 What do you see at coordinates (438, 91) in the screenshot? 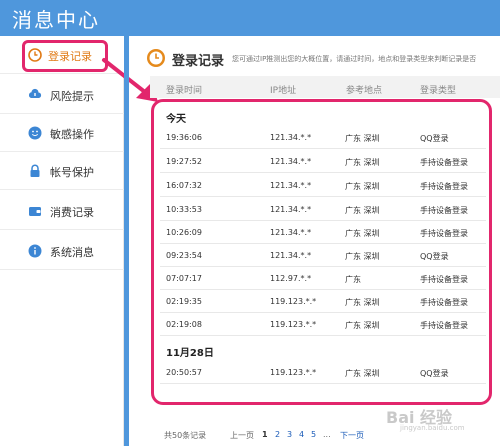
I see `column-header-type: 登录类型` at bounding box center [438, 91].